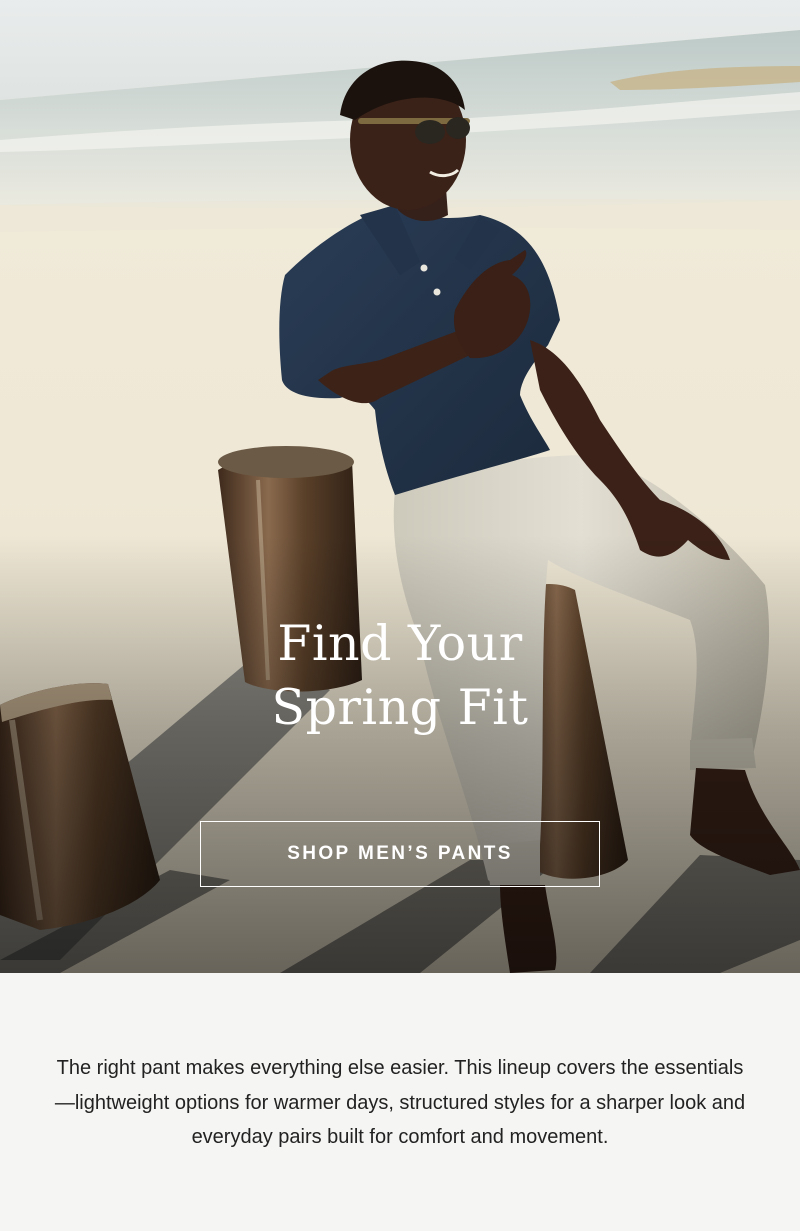 This screenshot has width=800, height=1231. I want to click on hero-title-line-1: Find Your, so click(400, 643).